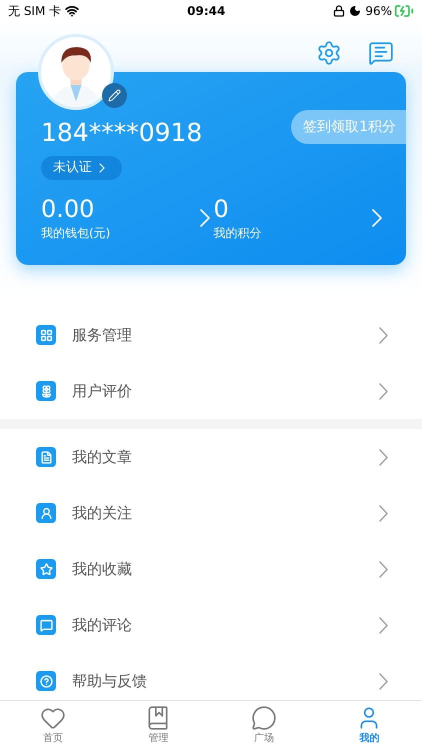 Image resolution: width=422 pixels, height=750 pixels. Describe the element at coordinates (102, 625) in the screenshot. I see `menu-label: 我的评论` at that location.